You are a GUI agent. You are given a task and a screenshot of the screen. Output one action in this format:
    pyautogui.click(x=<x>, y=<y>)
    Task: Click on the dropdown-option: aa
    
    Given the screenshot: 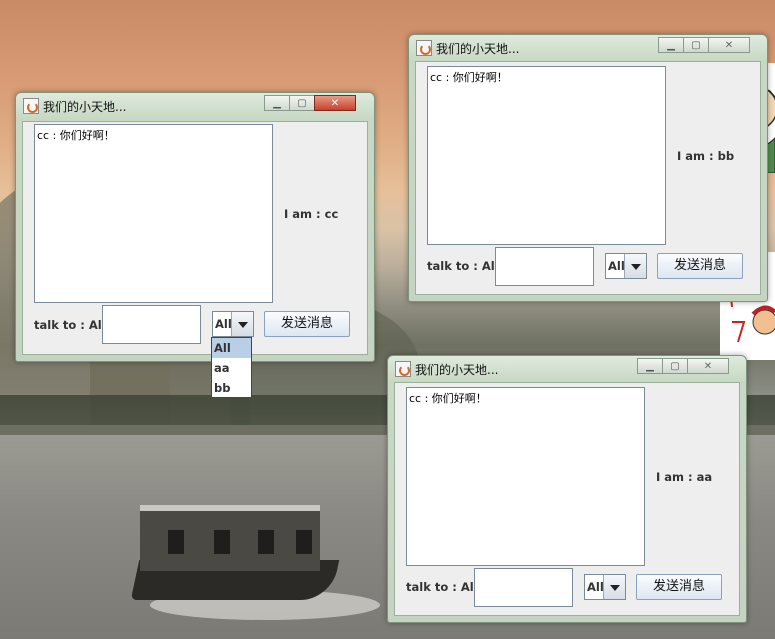 What is the action you would take?
    pyautogui.click(x=231, y=368)
    